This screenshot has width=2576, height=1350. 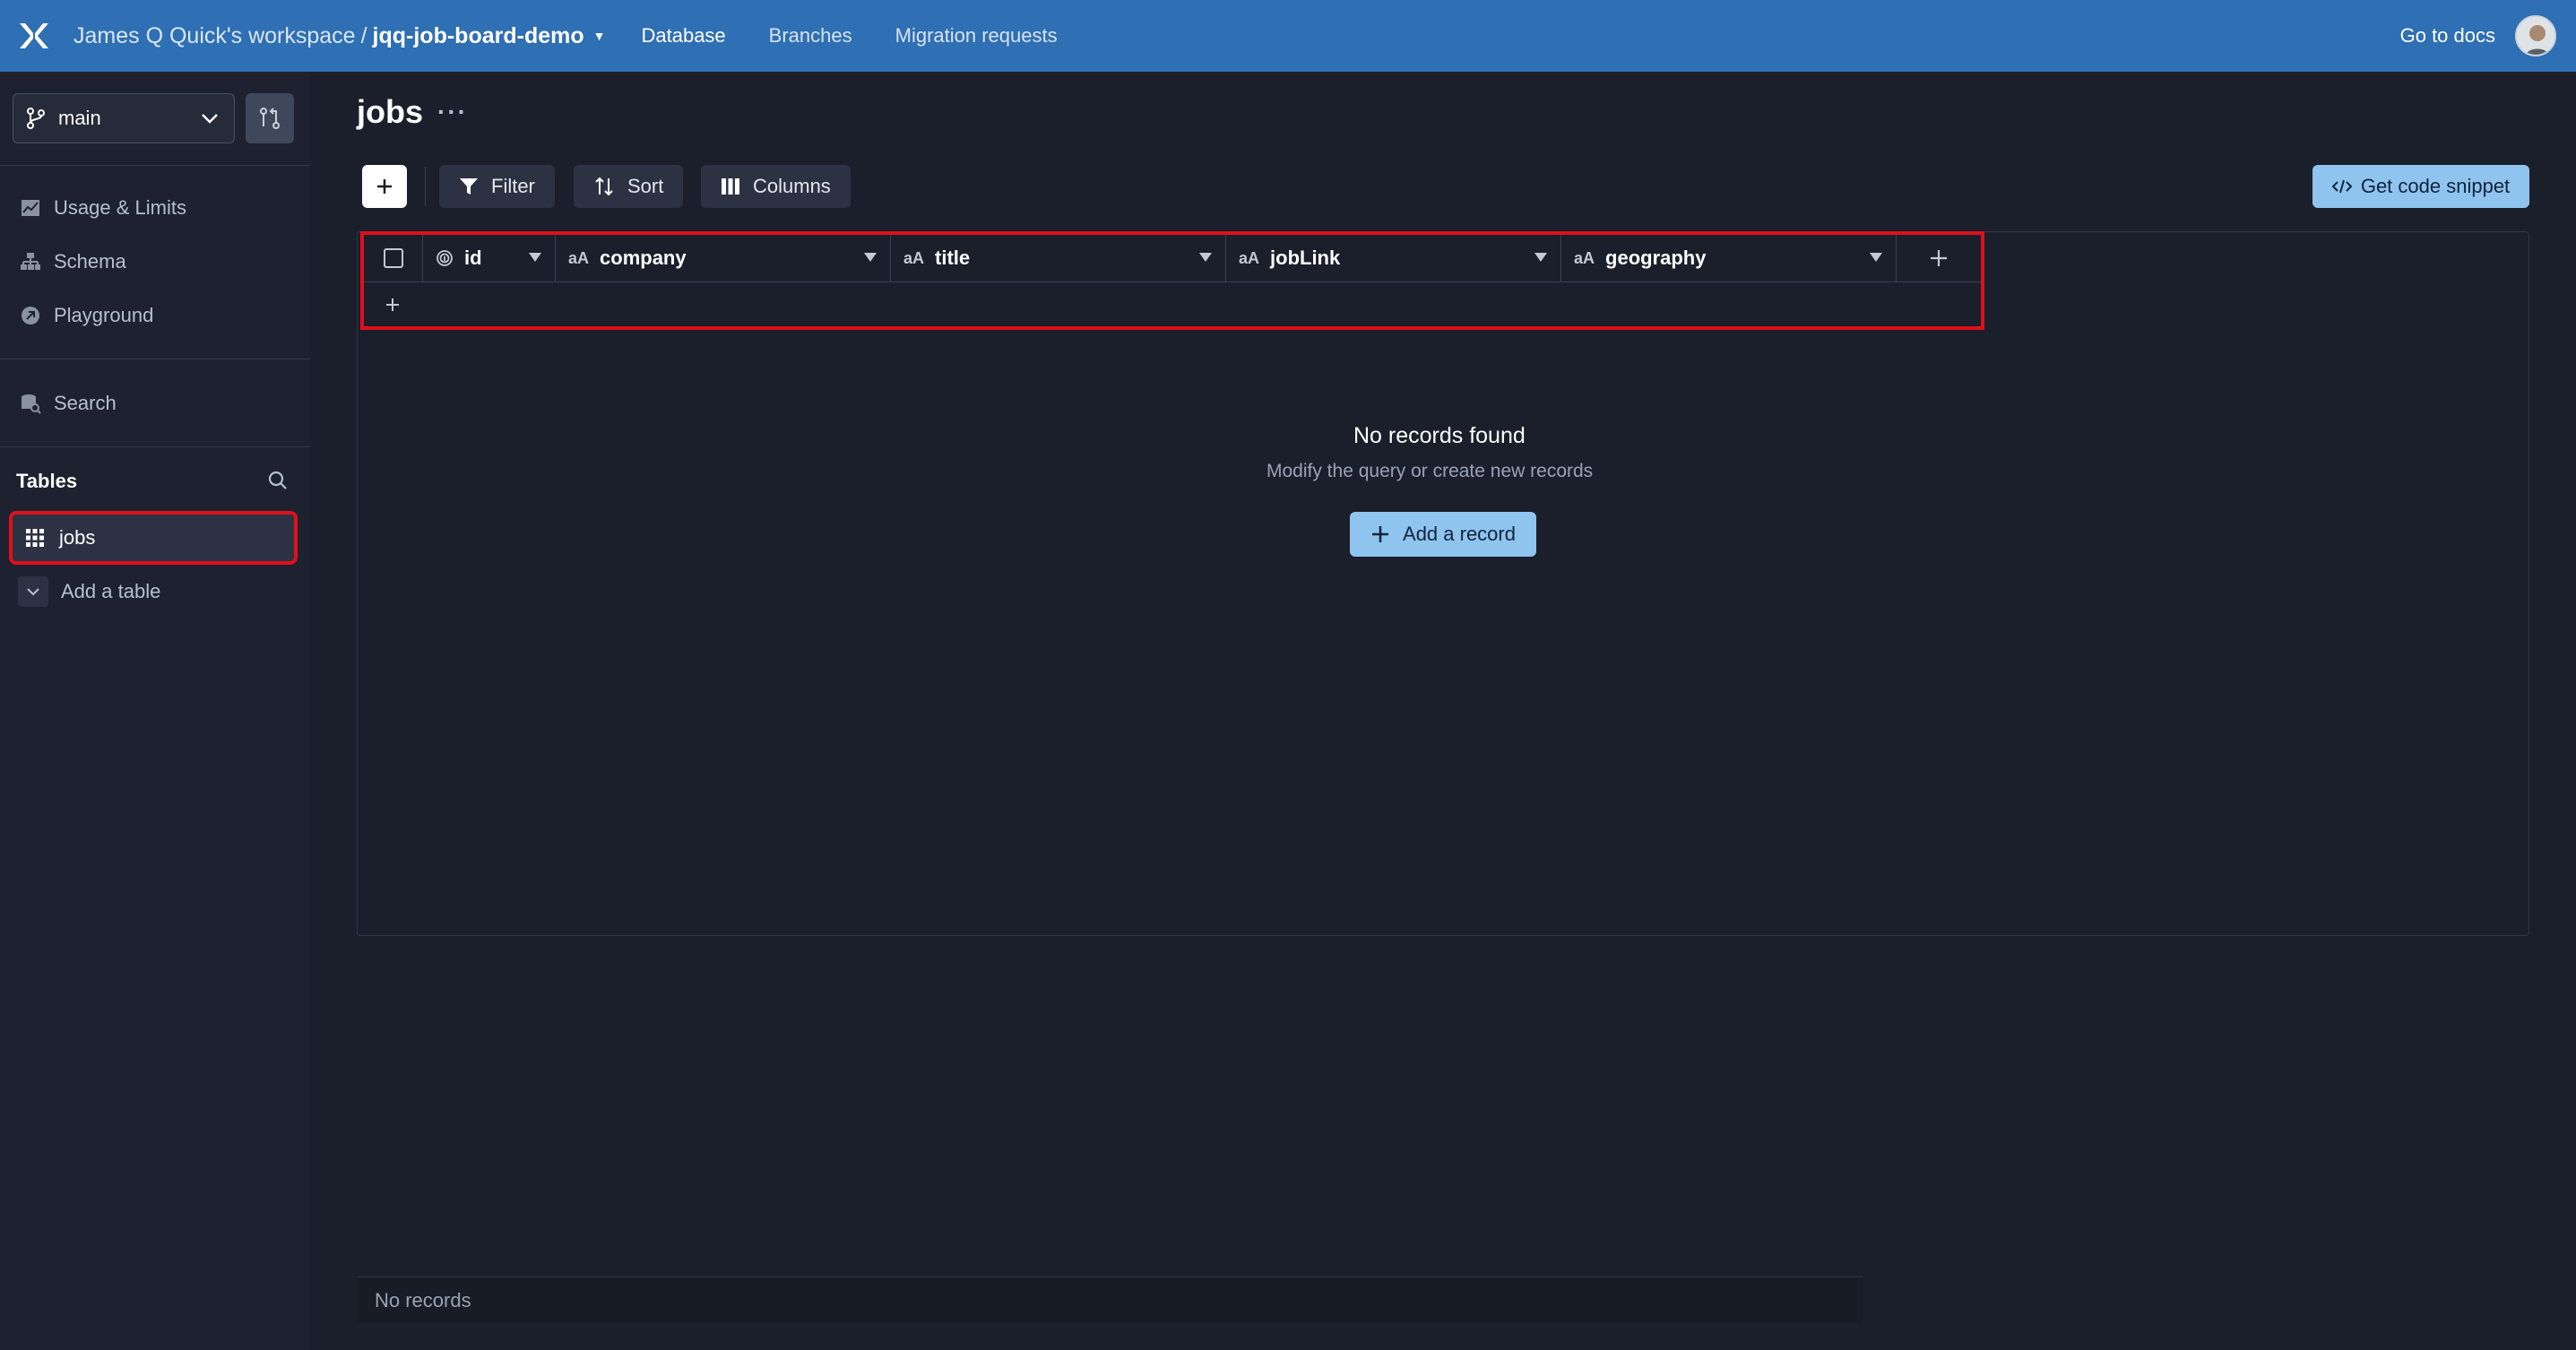 I want to click on row-divider, so click(x=1172, y=281).